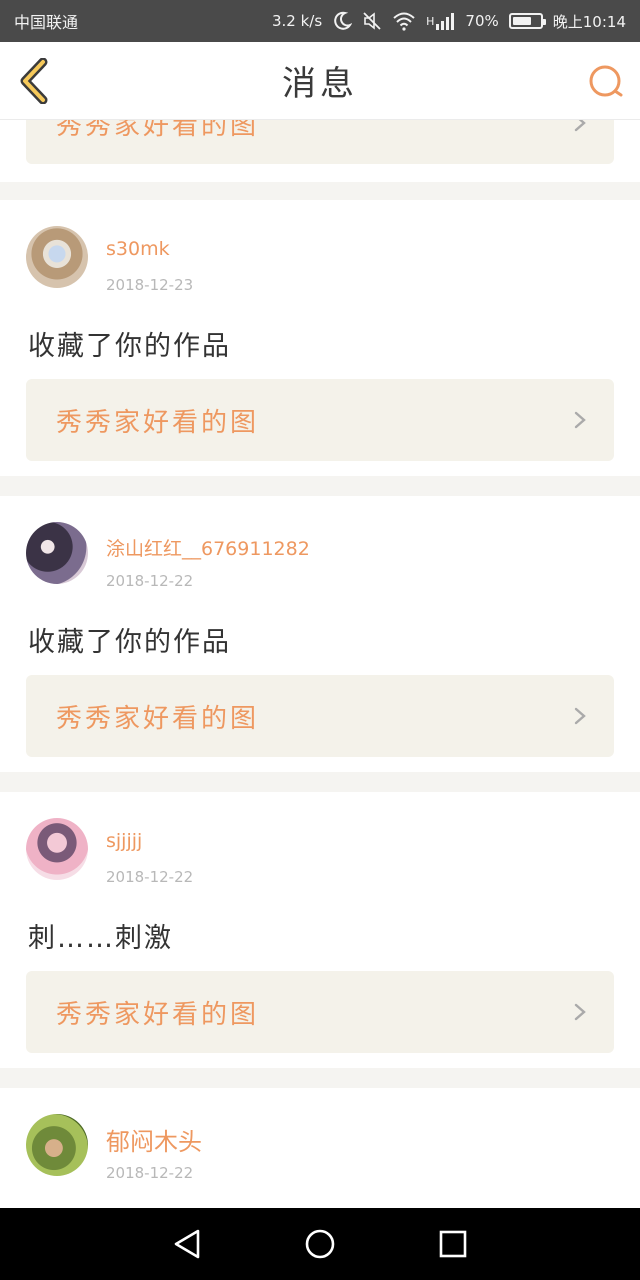 This screenshot has height=1280, width=640. I want to click on system-nav-bar, so click(320, 1244).